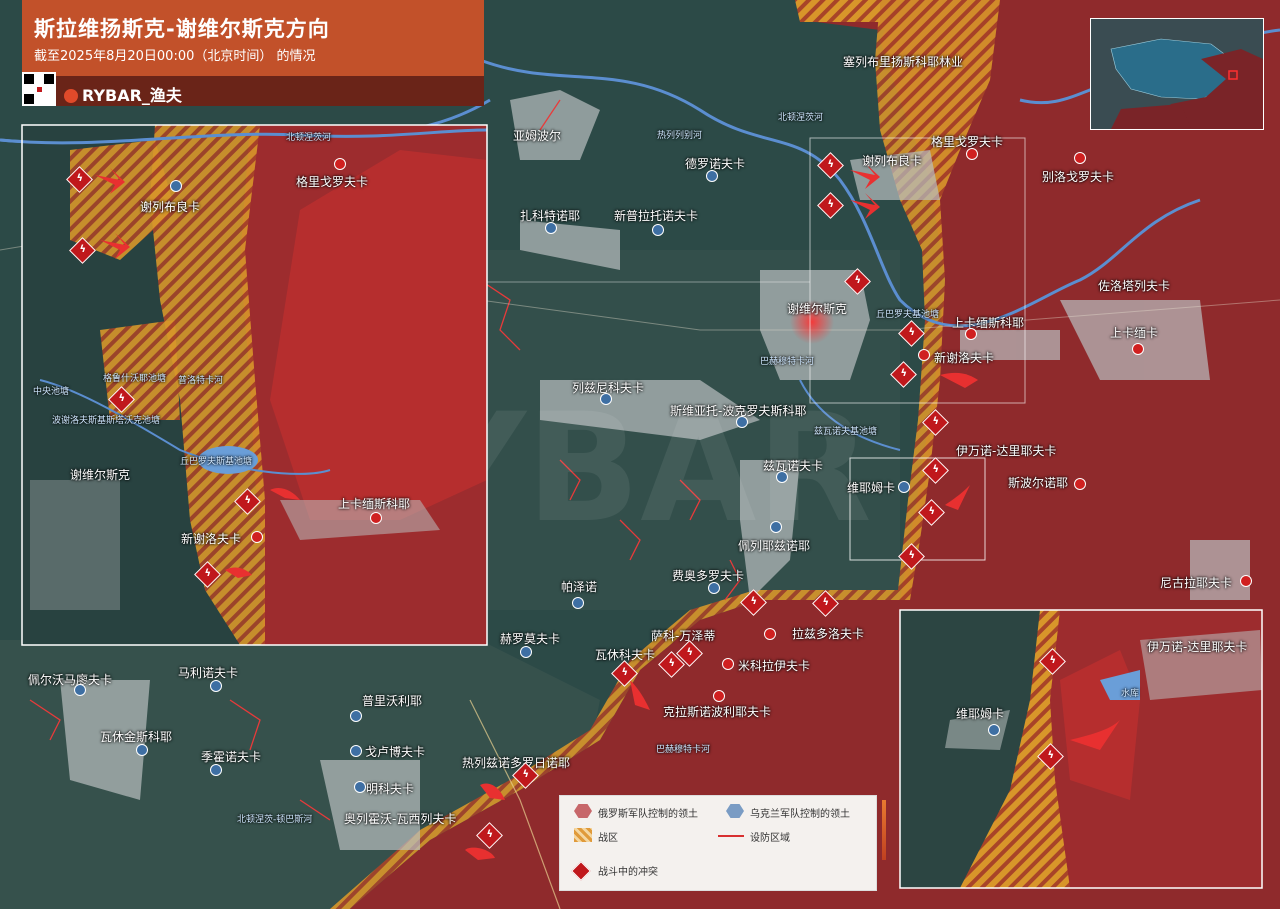  Describe the element at coordinates (332, 182) in the screenshot. I see `label-inset-grigorovka: 格里戈罗夫卡` at that location.